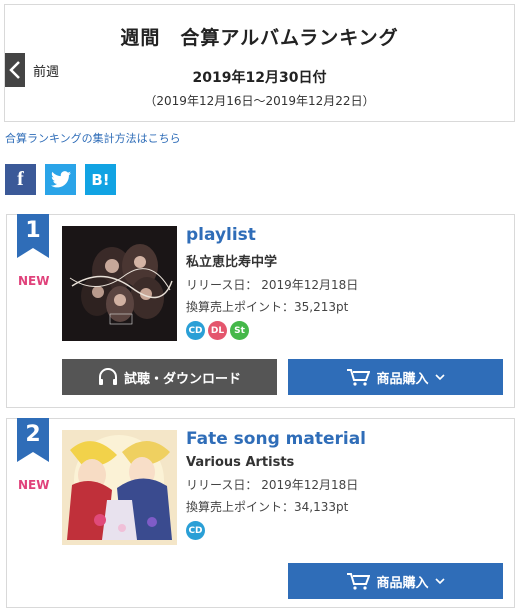 Image resolution: width=521 pixels, height=610 pixels. What do you see at coordinates (33, 434) in the screenshot?
I see `rank-number: 2` at bounding box center [33, 434].